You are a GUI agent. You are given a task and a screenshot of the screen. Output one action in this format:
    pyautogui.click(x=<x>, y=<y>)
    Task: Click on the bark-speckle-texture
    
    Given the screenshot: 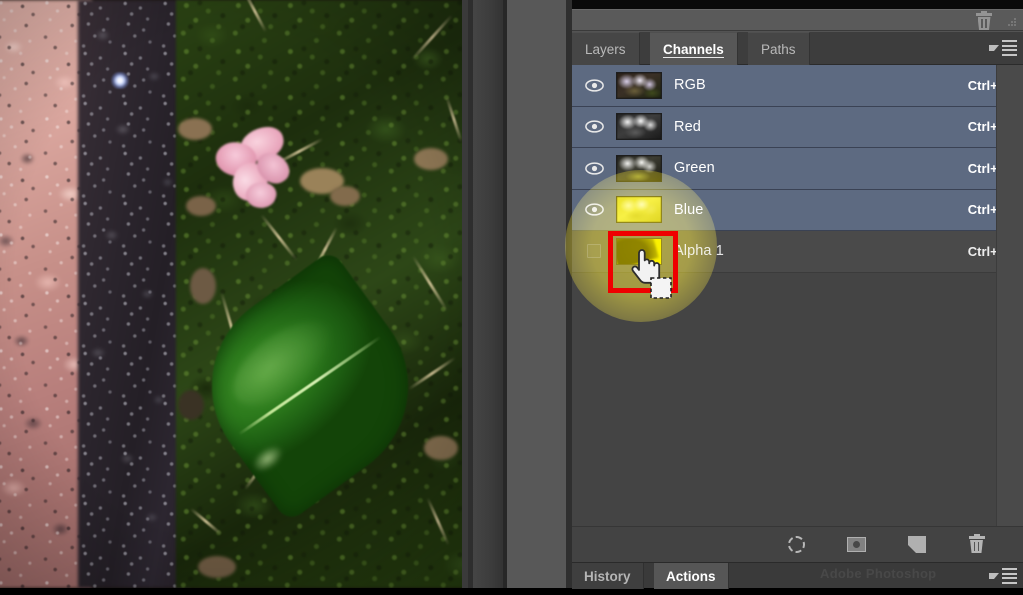 What is the action you would take?
    pyautogui.click(x=134, y=294)
    